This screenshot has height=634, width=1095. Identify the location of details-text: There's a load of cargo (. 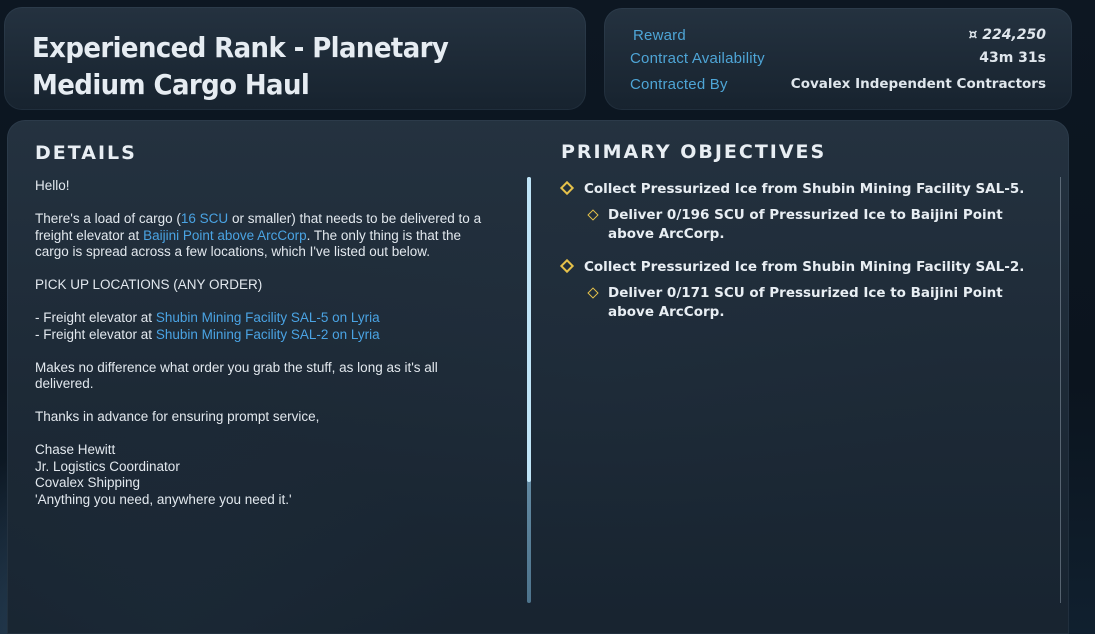
(108, 218).